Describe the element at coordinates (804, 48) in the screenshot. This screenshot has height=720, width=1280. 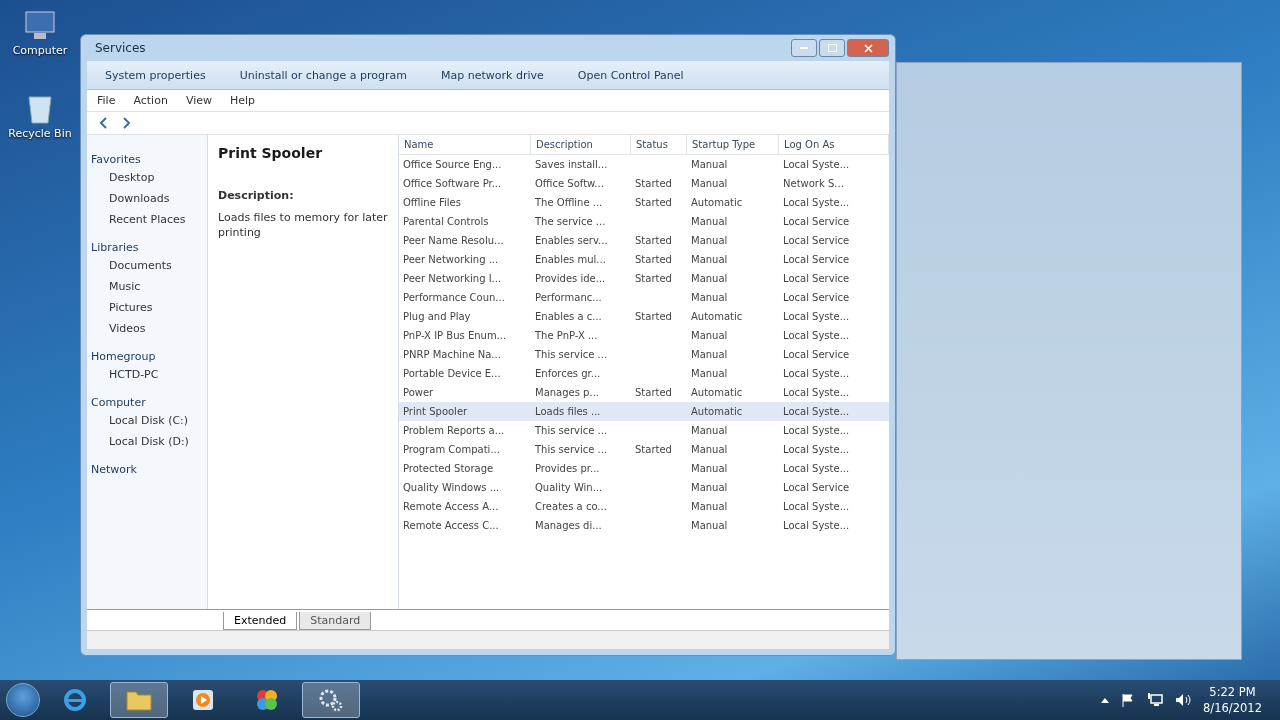
I see `minimize-button` at that location.